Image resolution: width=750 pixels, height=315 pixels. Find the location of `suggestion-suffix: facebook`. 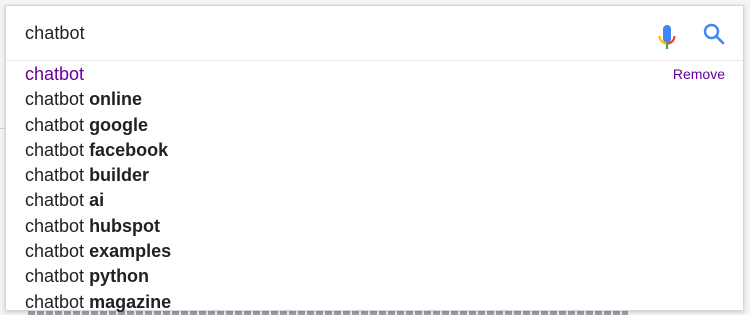

suggestion-suffix: facebook is located at coordinates (129, 149).